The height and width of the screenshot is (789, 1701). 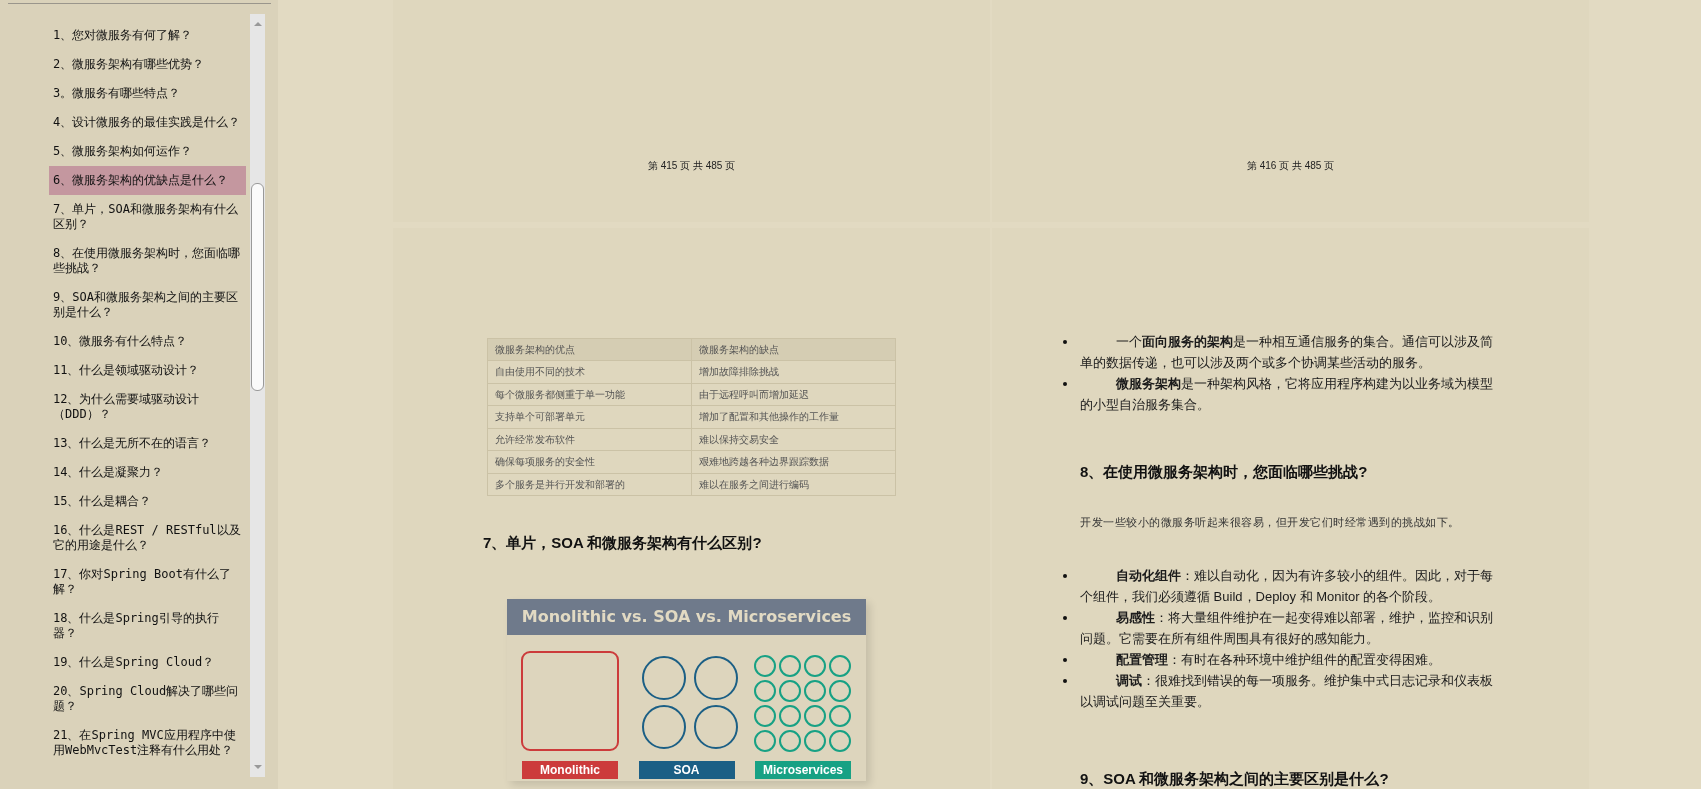 I want to click on table-cell: 支持单个可部署单元, so click(x=589, y=416).